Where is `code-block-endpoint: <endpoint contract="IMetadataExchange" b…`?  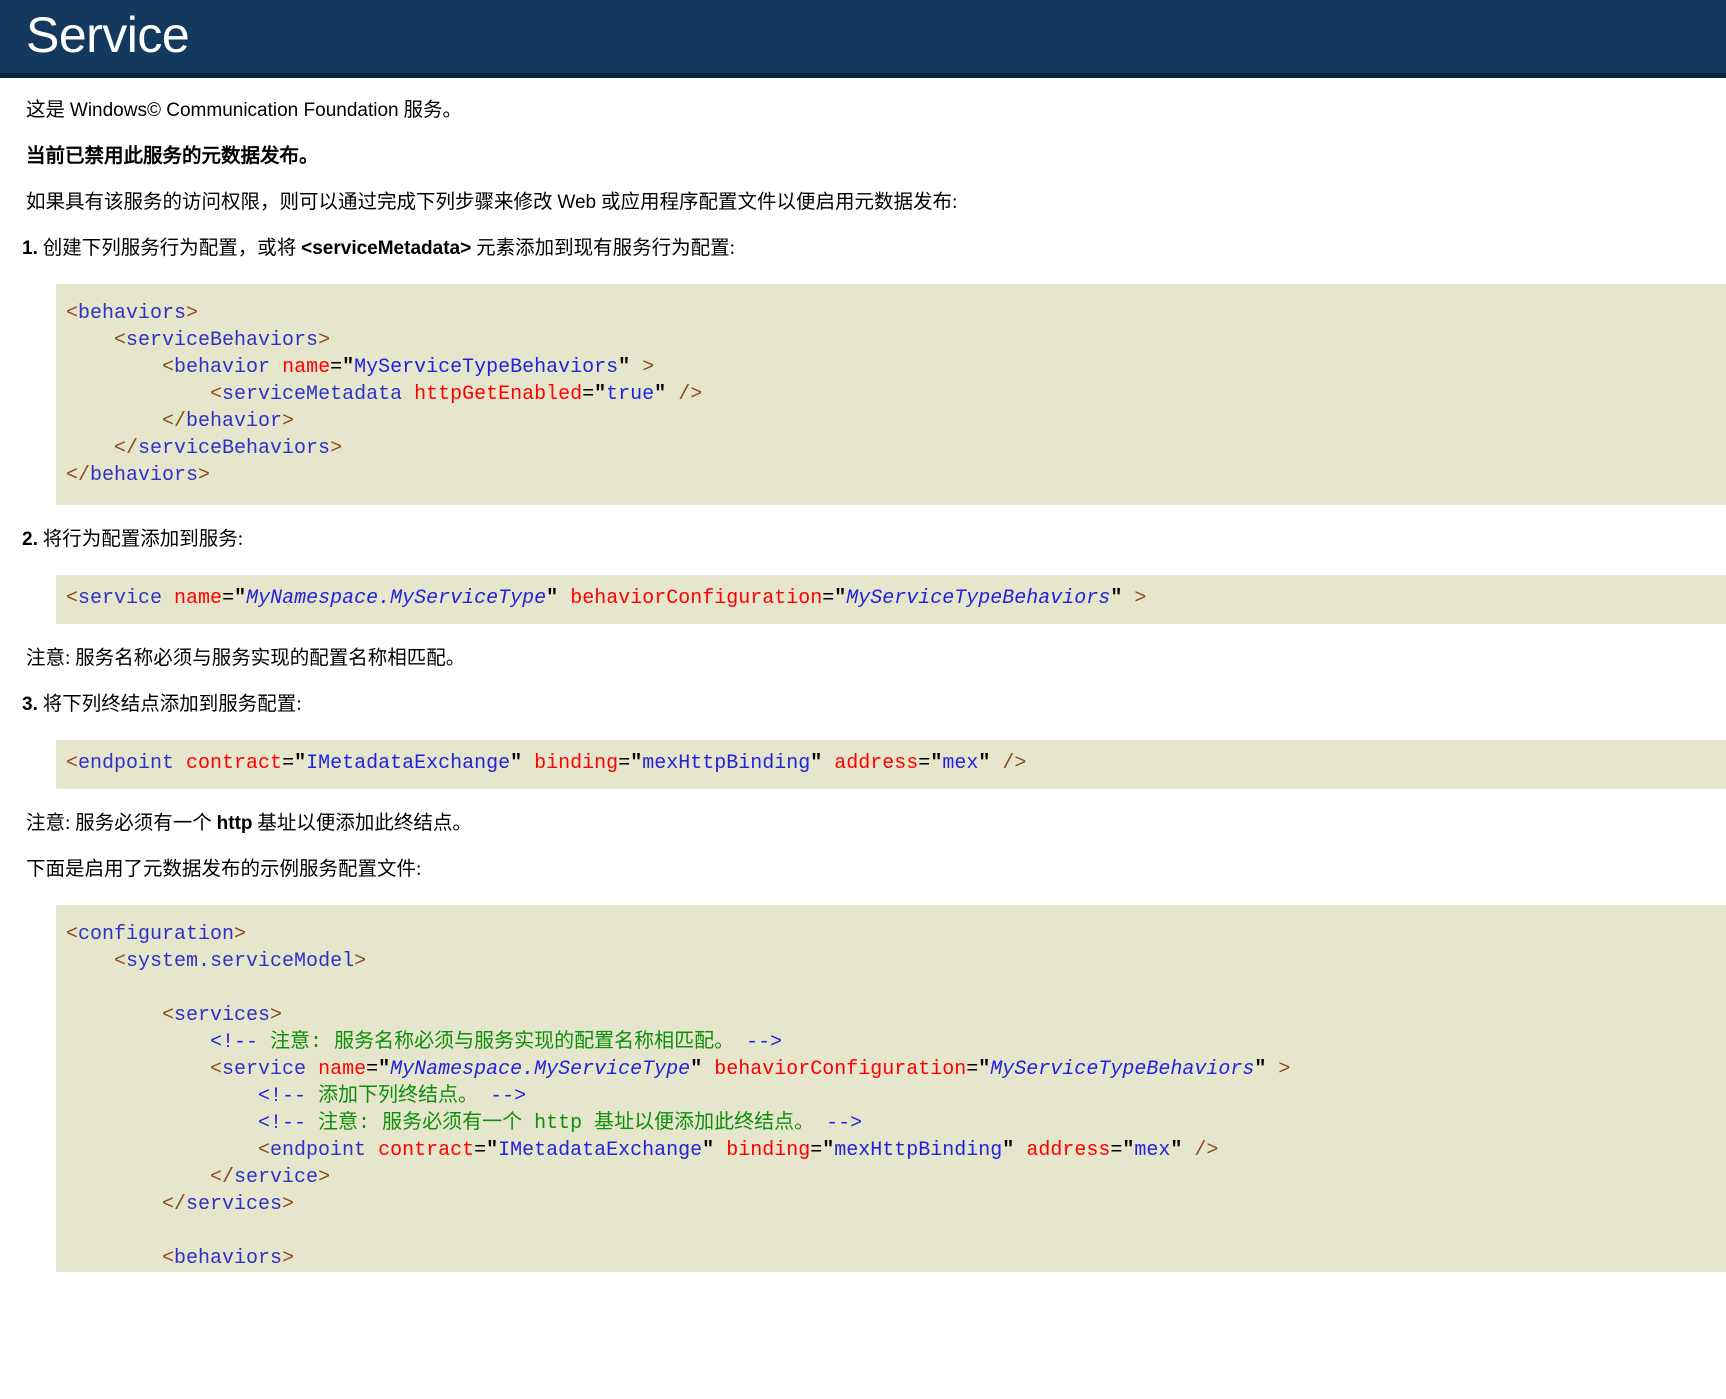 code-block-endpoint: <endpoint contract="IMetadataExchange" b… is located at coordinates (891, 764).